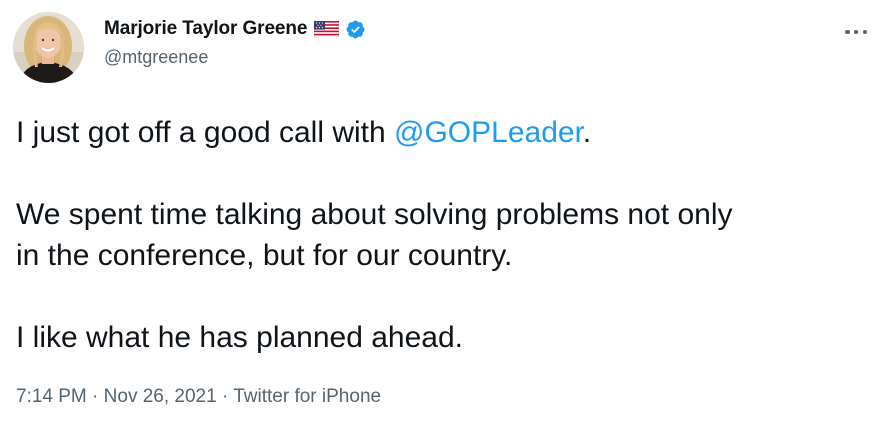  What do you see at coordinates (488, 132) in the screenshot?
I see `mention-link: @GOPLeader` at bounding box center [488, 132].